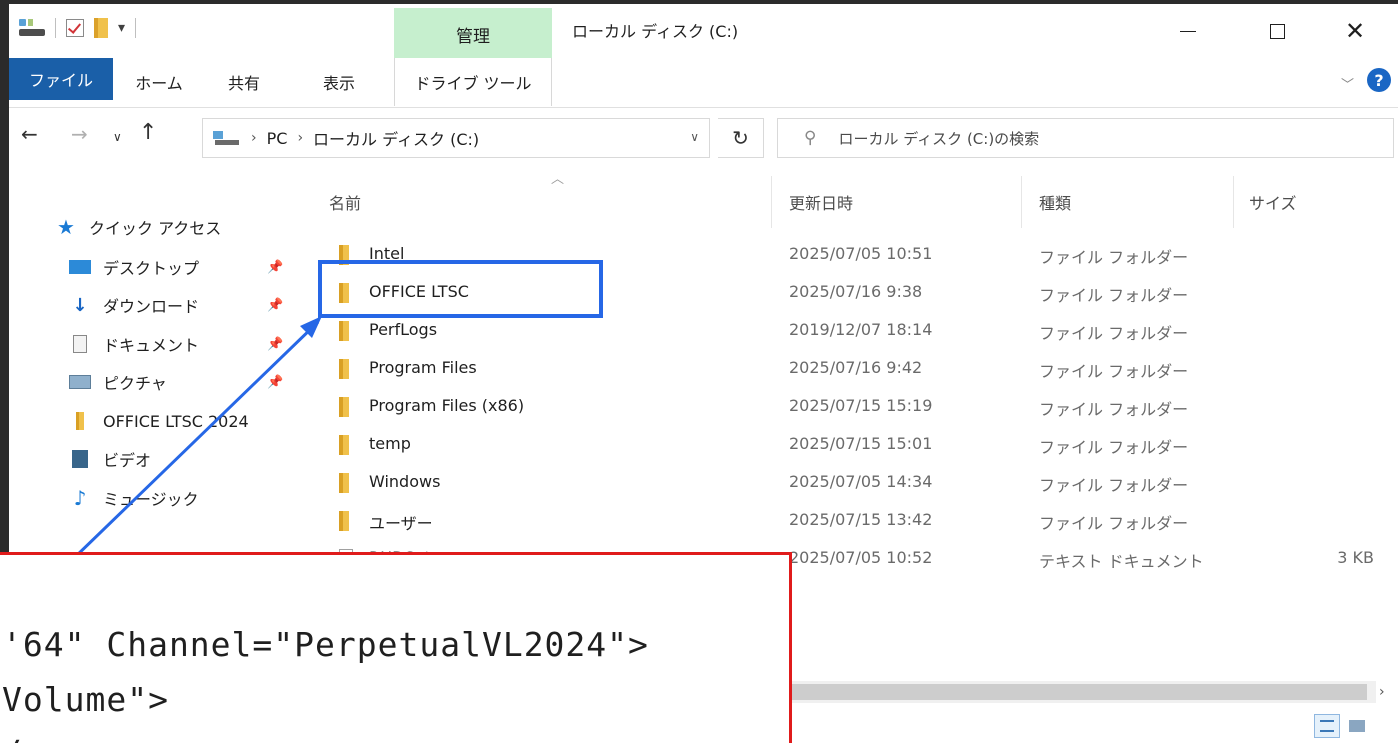 The width and height of the screenshot is (1398, 743). What do you see at coordinates (277, 138) in the screenshot?
I see `breadcrumb-pc: PC` at bounding box center [277, 138].